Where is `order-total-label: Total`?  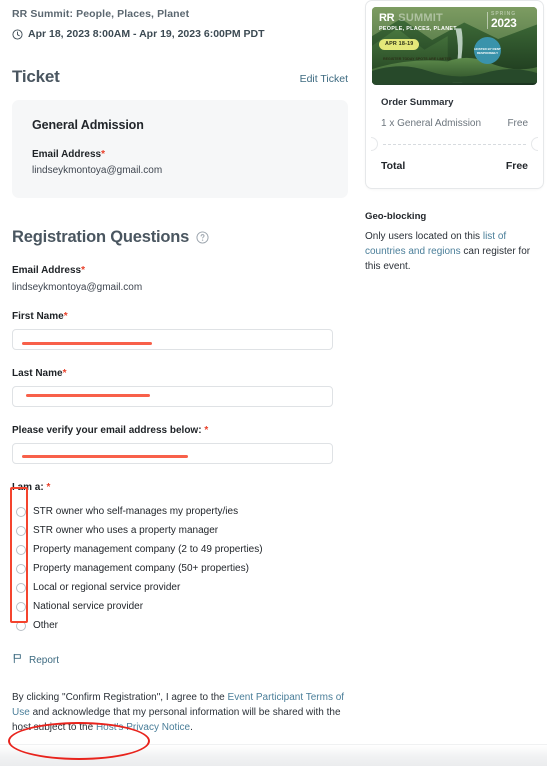
order-total-label: Total is located at coordinates (393, 166).